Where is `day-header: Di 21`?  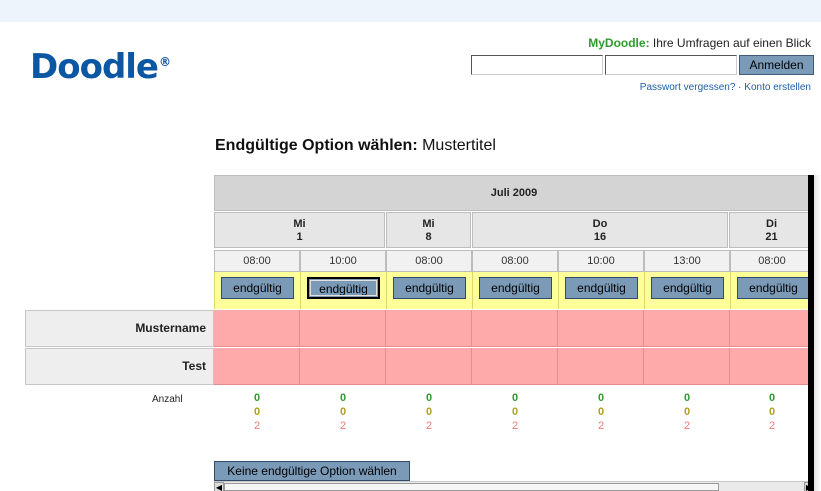 day-header: Di 21 is located at coordinates (771, 230).